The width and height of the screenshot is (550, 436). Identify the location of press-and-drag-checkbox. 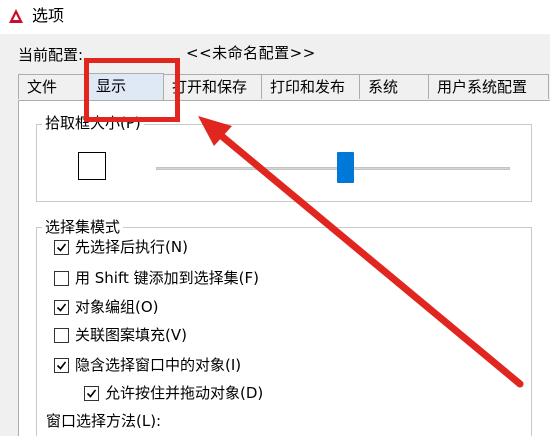
(91, 393).